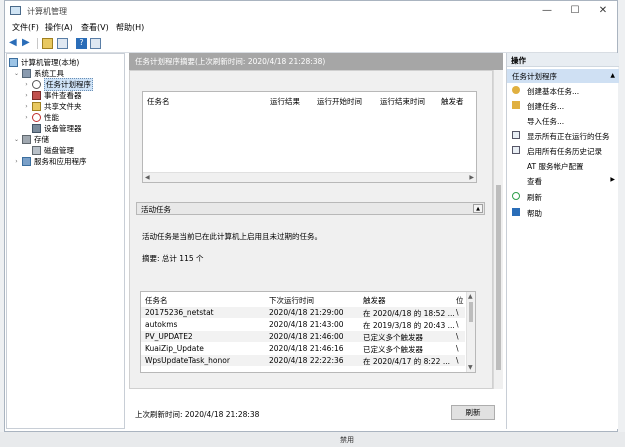  Describe the element at coordinates (516, 90) in the screenshot. I see `create-basic-task-icon` at that location.